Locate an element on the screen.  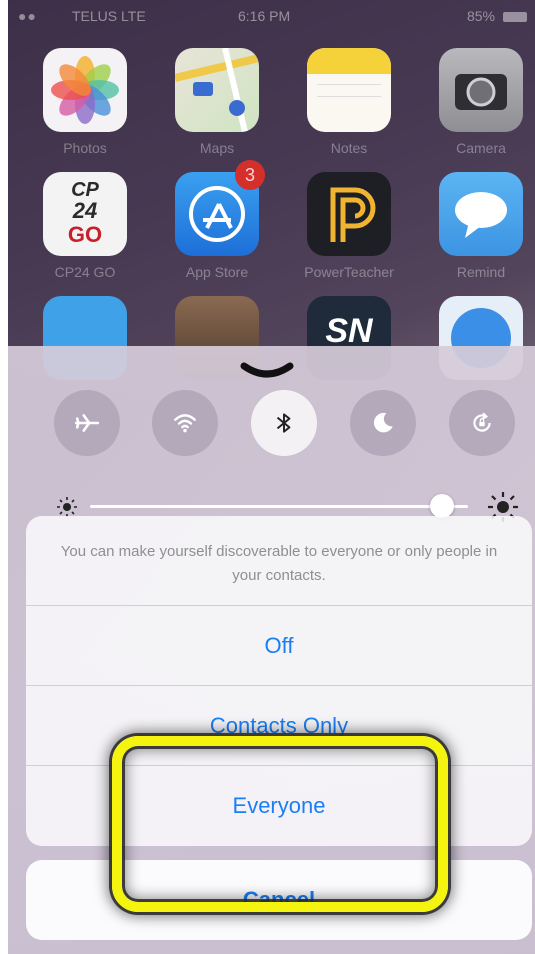
app-label: Maps is located at coordinates (217, 148).